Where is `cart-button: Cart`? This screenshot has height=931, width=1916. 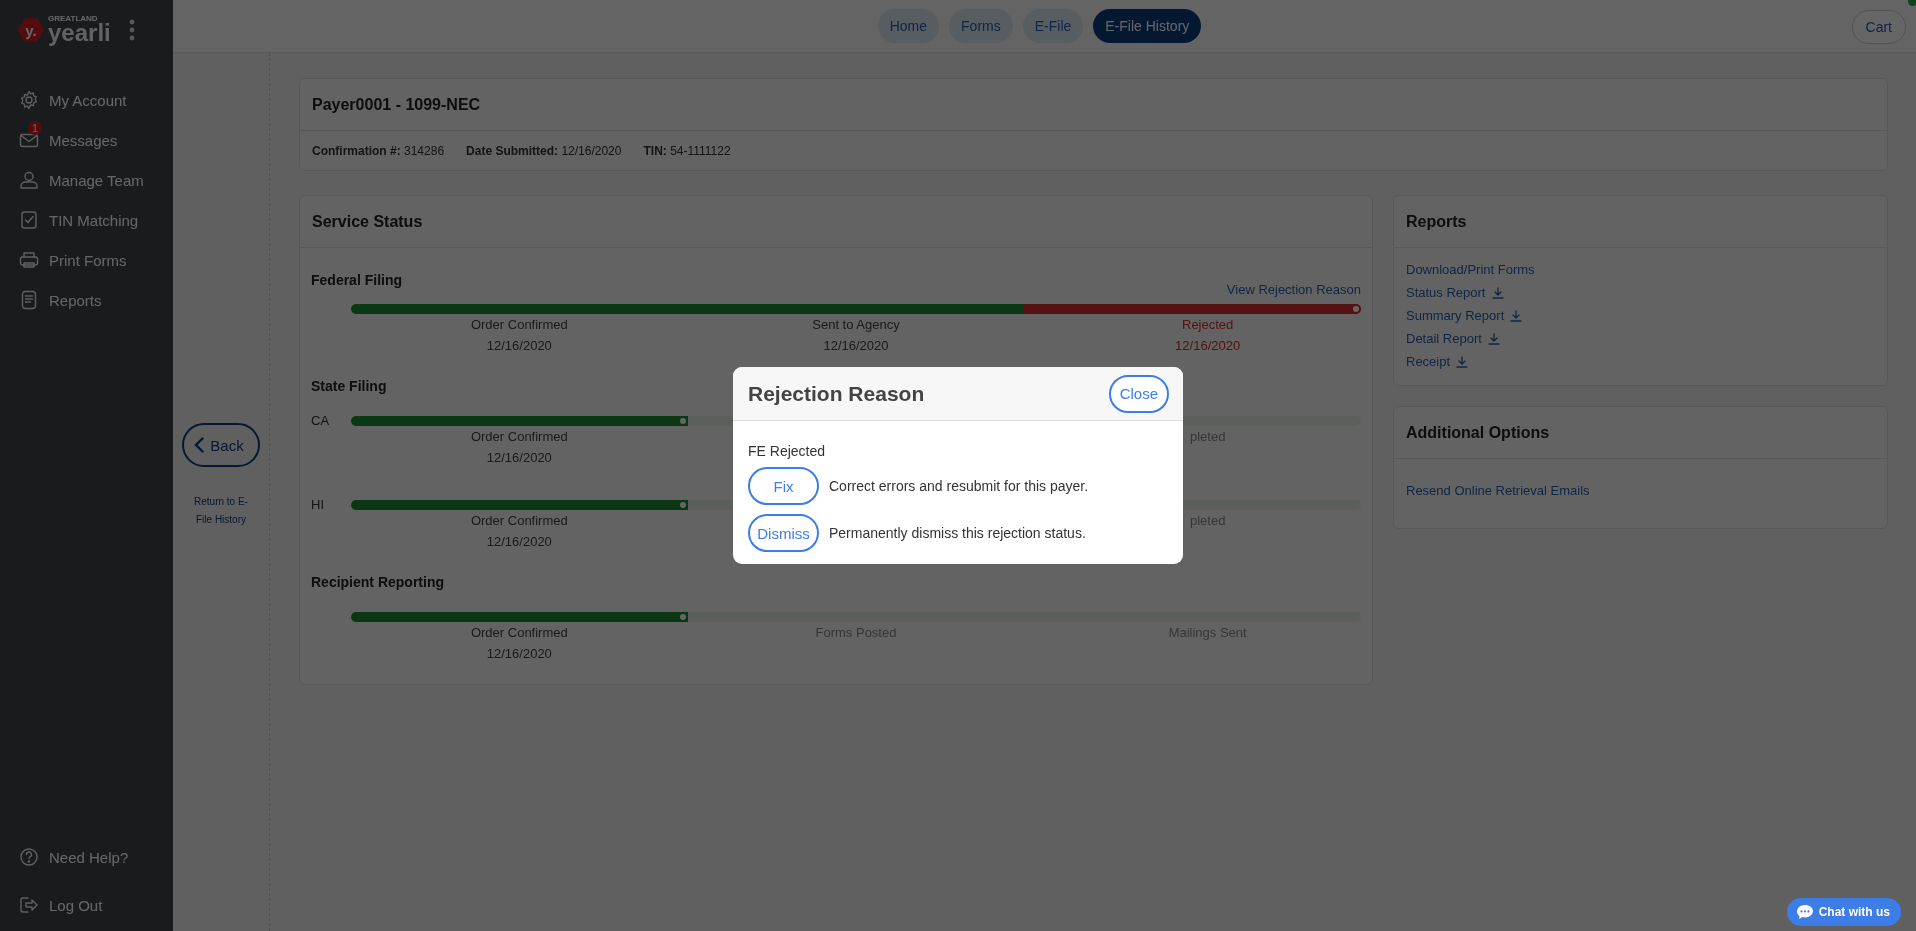 cart-button: Cart is located at coordinates (1878, 27).